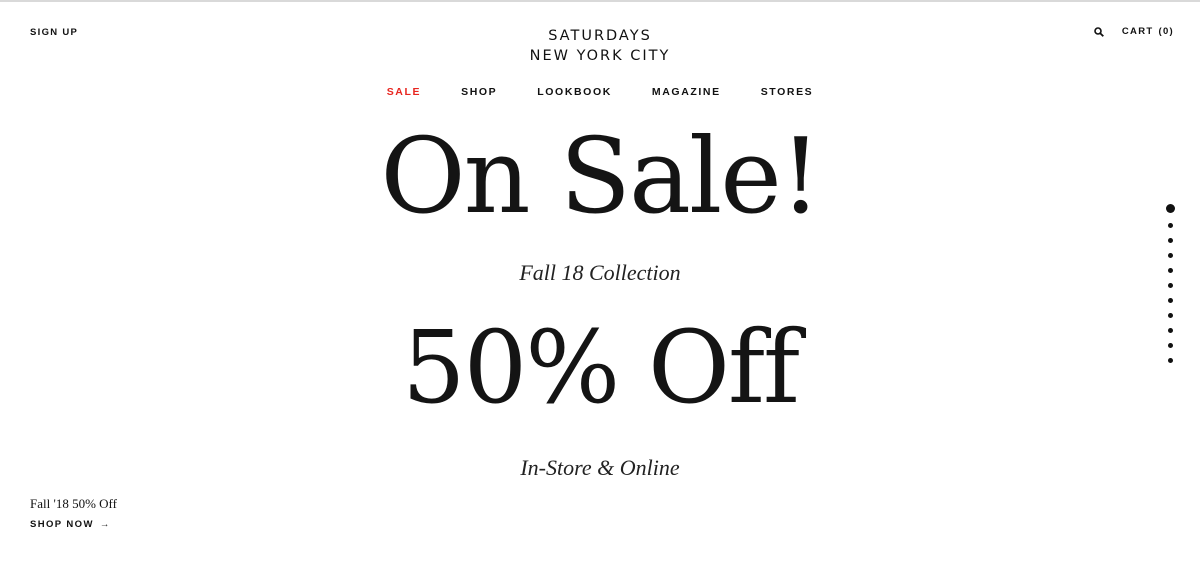  Describe the element at coordinates (1166, 31) in the screenshot. I see `cart-count: (0)` at that location.